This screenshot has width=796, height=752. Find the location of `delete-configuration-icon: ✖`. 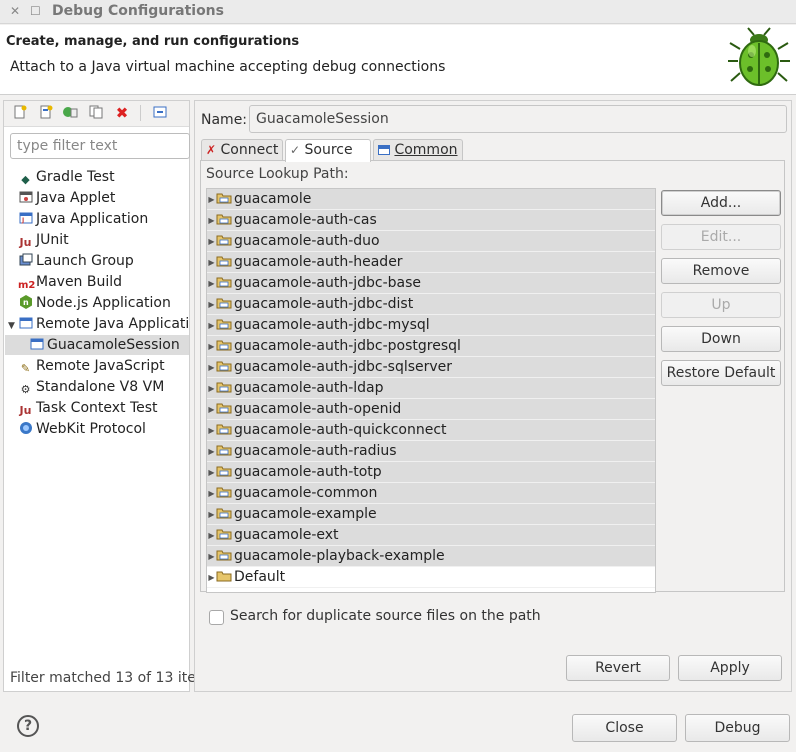

delete-configuration-icon: ✖ is located at coordinates (122, 113).